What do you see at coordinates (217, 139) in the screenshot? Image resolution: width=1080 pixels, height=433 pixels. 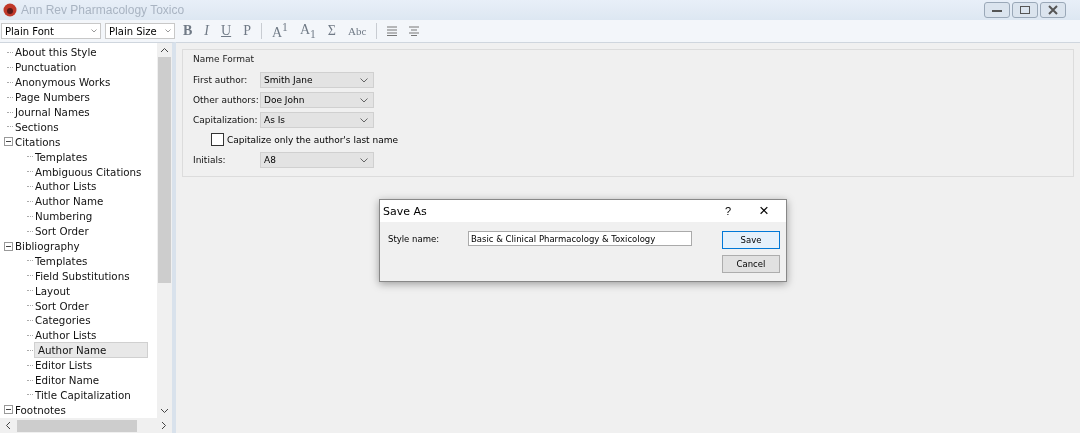 I see `checkbox` at bounding box center [217, 139].